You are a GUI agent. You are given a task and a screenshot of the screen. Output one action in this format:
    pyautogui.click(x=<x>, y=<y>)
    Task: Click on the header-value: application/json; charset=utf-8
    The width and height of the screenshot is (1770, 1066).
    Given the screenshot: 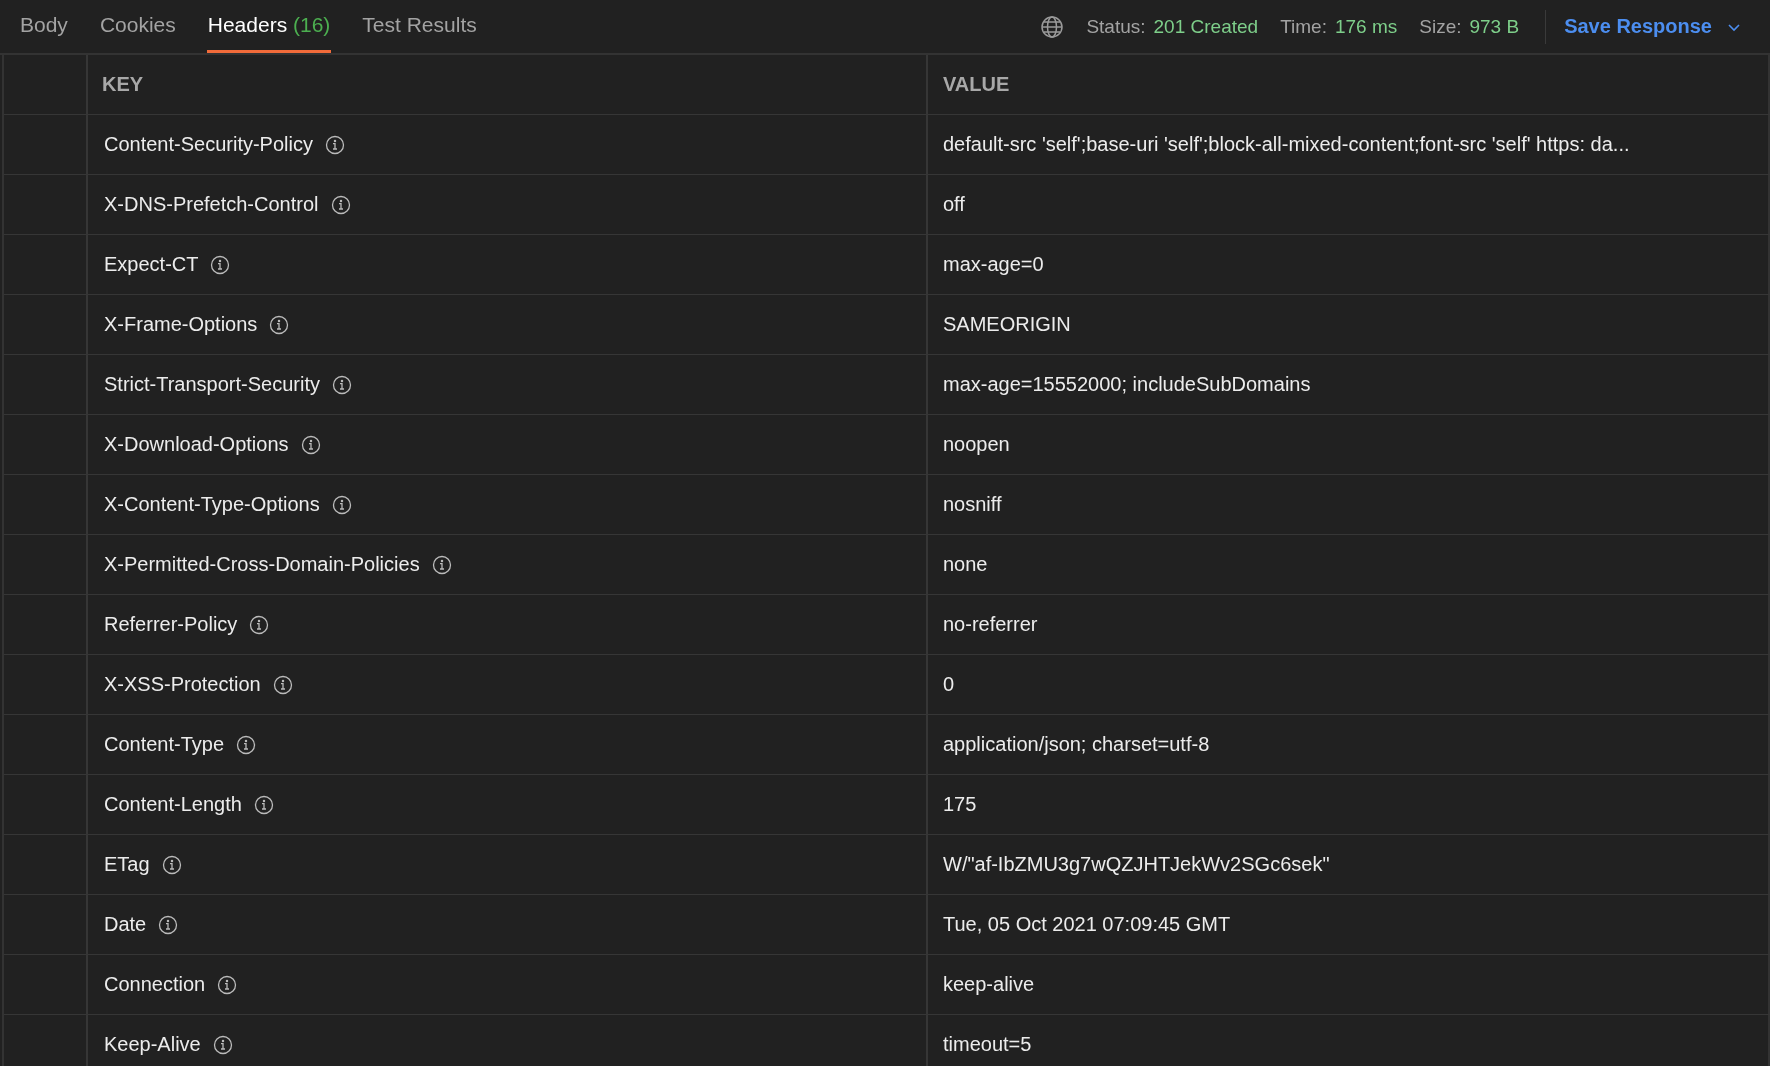 What is the action you would take?
    pyautogui.click(x=1076, y=744)
    